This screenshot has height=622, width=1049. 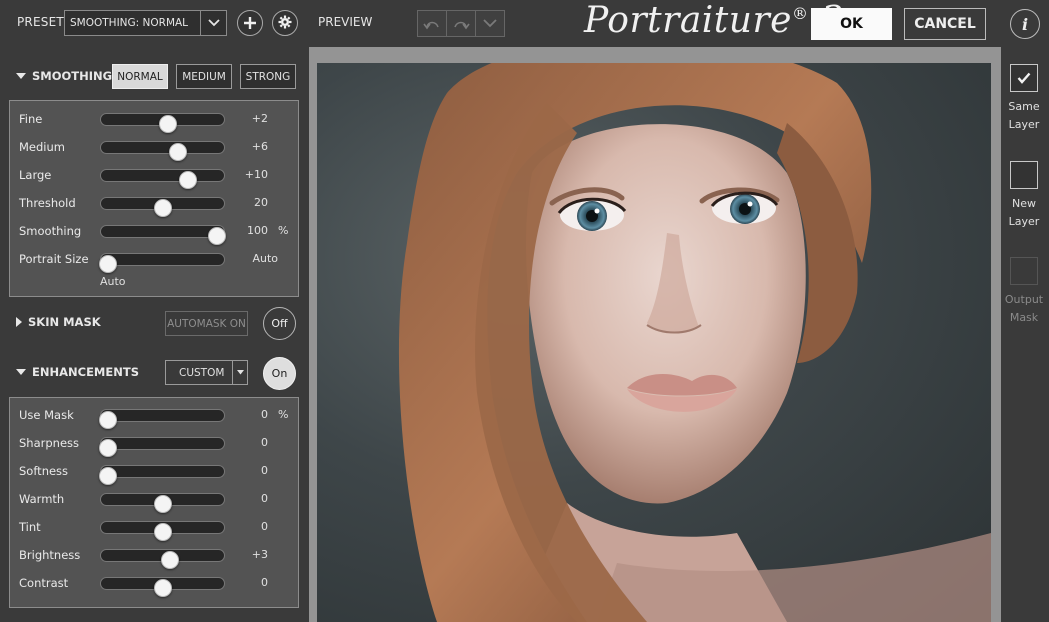 I want to click on slider-label: Portrait Size, so click(x=54, y=259).